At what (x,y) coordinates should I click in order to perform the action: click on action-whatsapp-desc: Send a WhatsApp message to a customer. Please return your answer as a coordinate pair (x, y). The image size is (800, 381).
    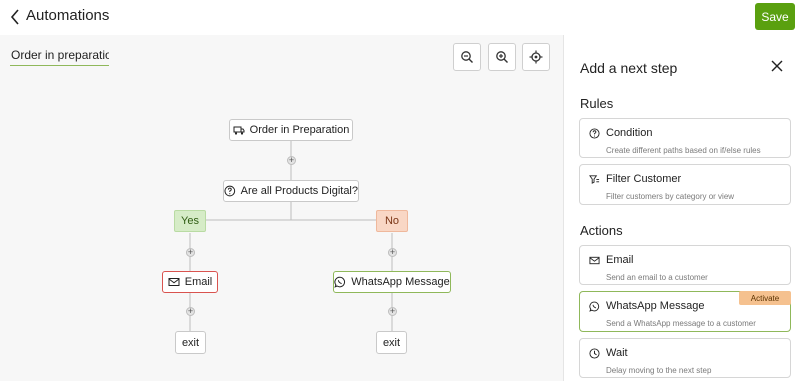
    Looking at the image, I should click on (681, 323).